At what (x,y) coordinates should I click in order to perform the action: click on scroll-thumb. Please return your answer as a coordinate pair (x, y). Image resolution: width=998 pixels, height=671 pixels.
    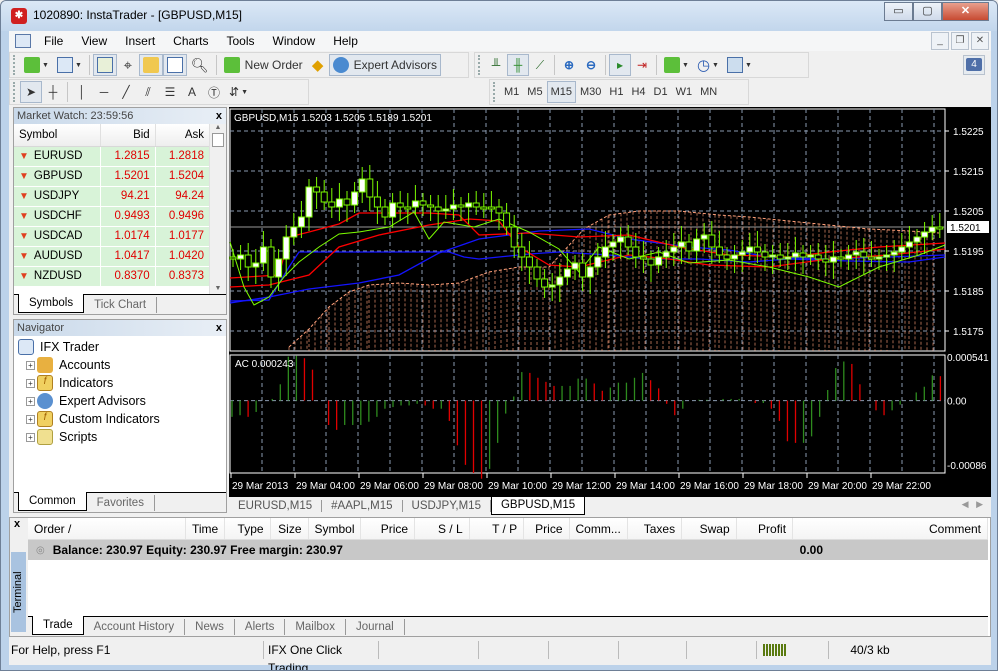
    Looking at the image, I should click on (218, 140).